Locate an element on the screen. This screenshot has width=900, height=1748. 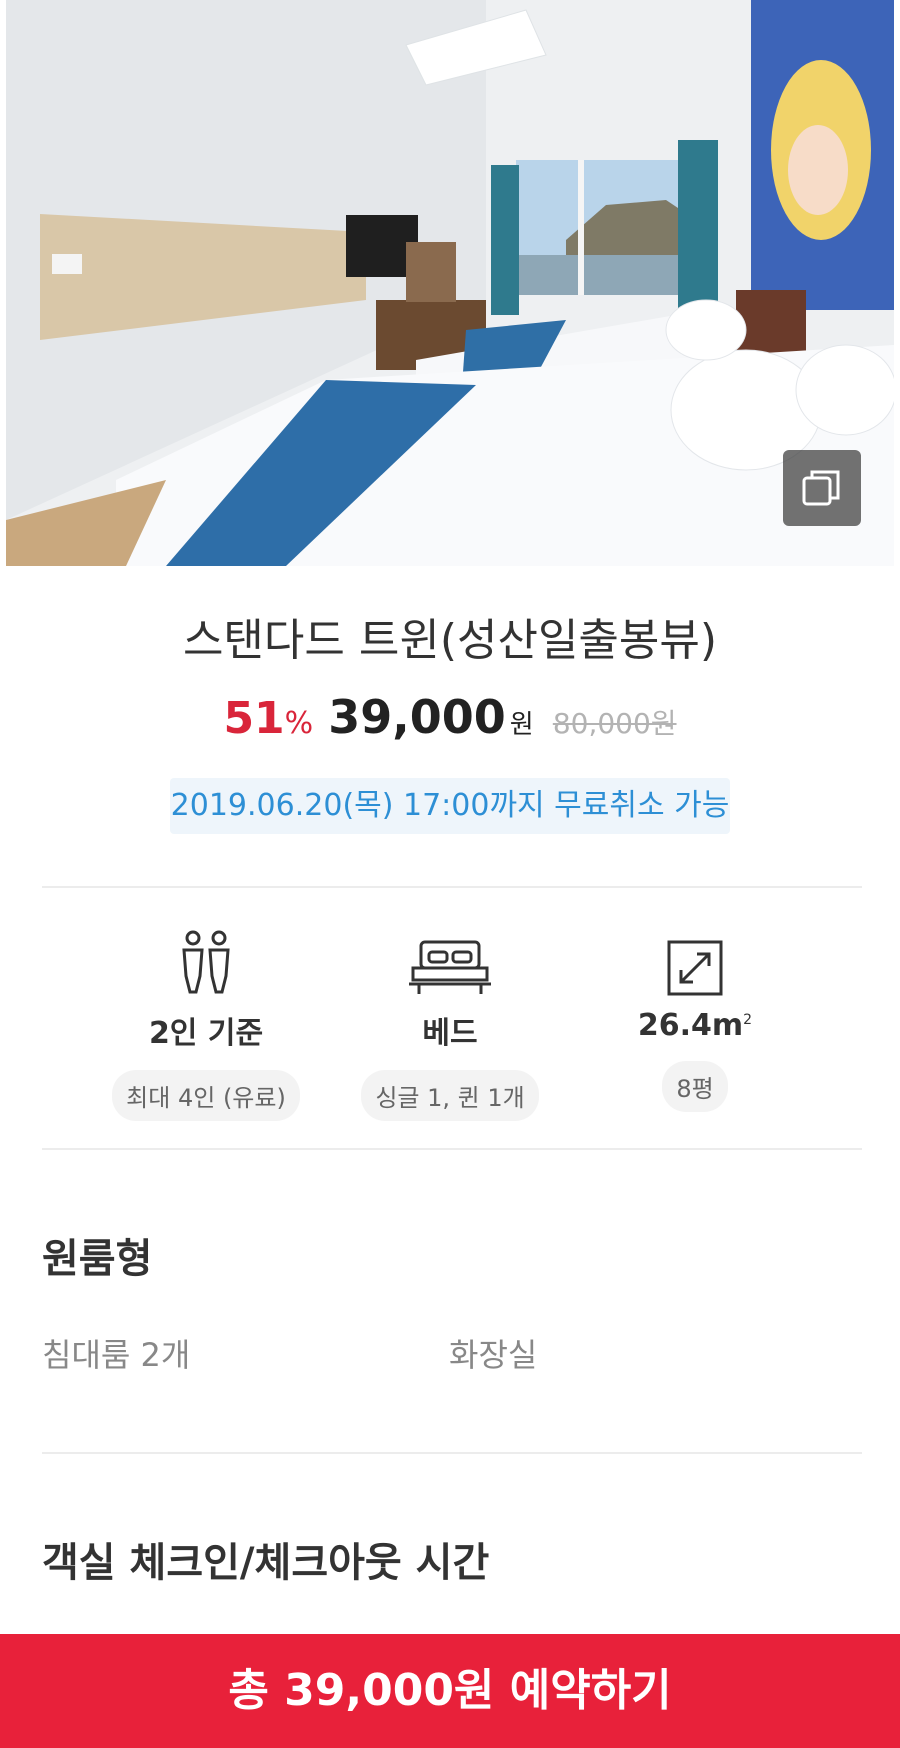
discount-unit: % is located at coordinates (299, 723).